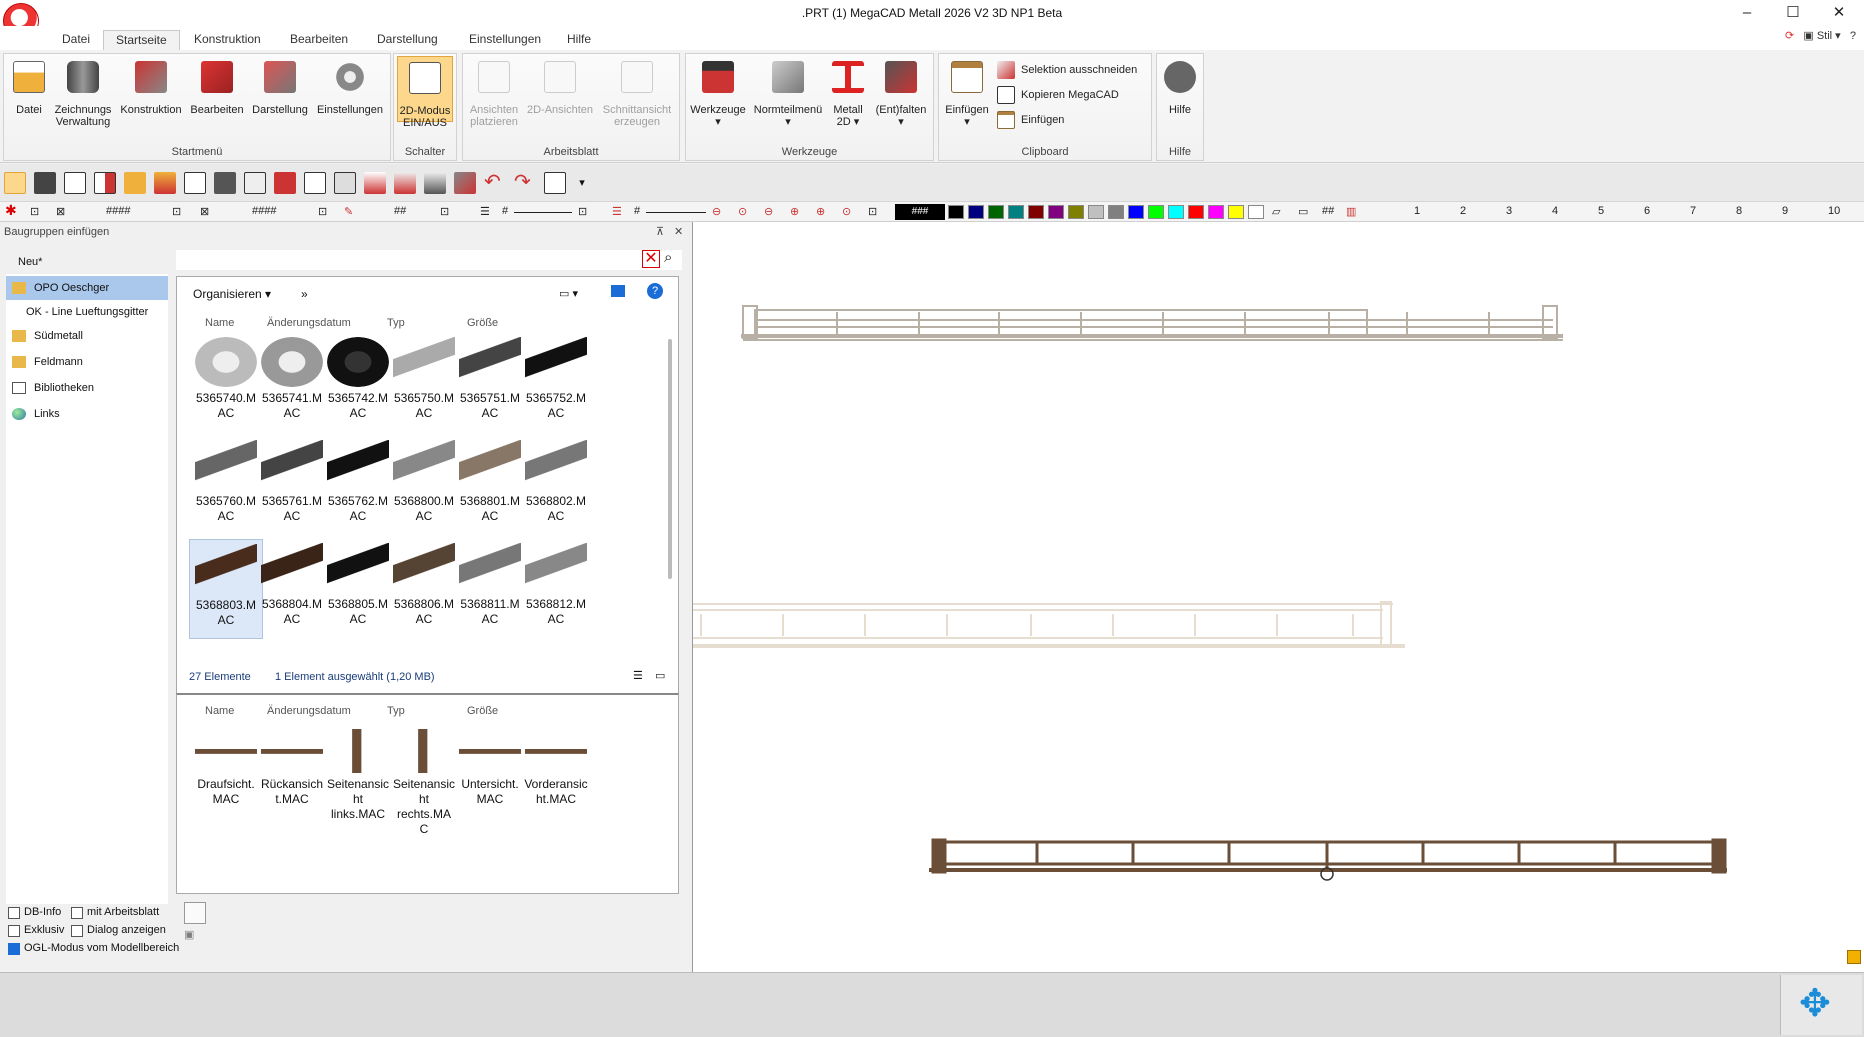  What do you see at coordinates (820, 211) in the screenshot?
I see `zoom-all-icon: ⊕` at bounding box center [820, 211].